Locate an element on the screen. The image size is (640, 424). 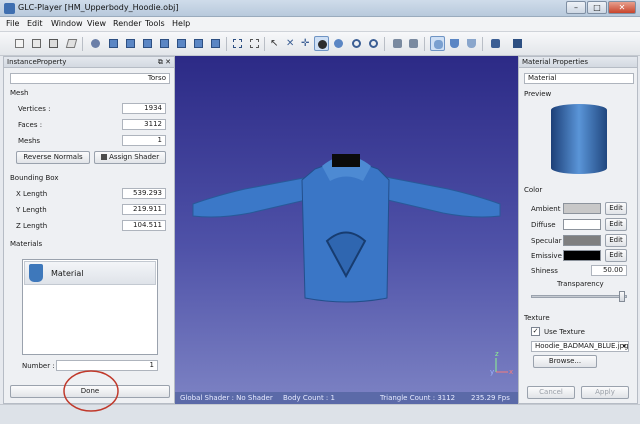
right-view-icon is located at coordinates (164, 43).